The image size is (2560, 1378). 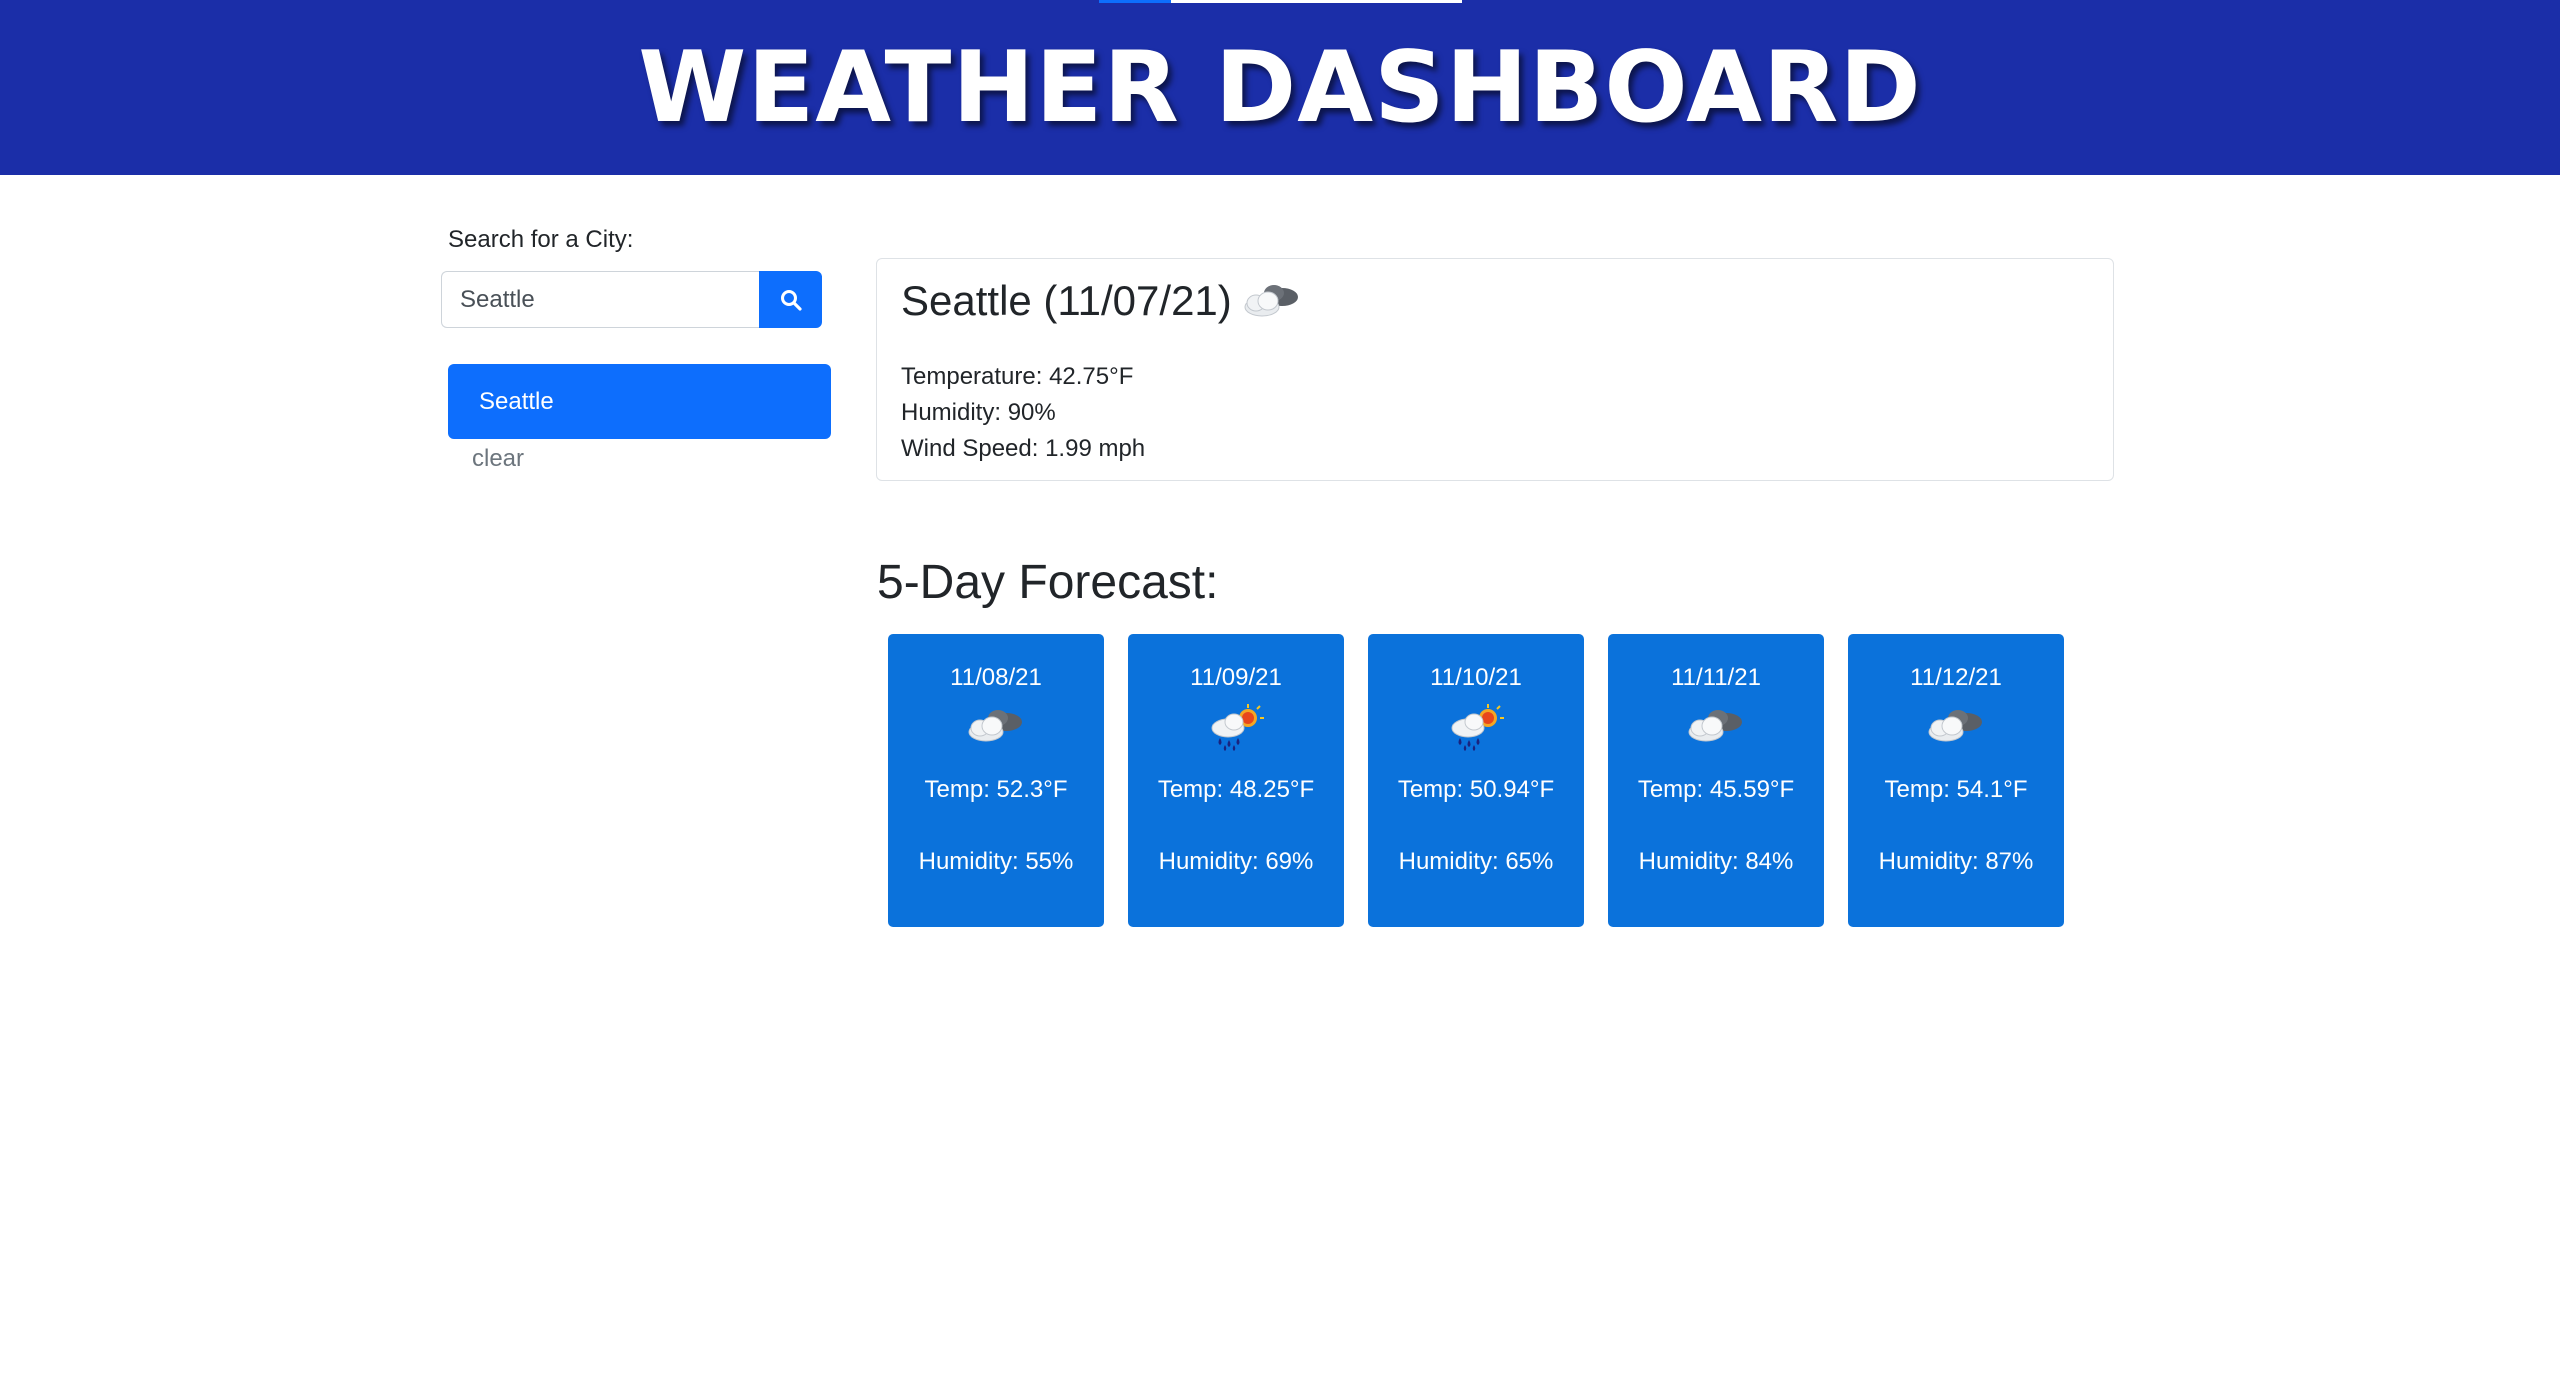 I want to click on current-humidity: Humidity: 90%, so click(x=978, y=412).